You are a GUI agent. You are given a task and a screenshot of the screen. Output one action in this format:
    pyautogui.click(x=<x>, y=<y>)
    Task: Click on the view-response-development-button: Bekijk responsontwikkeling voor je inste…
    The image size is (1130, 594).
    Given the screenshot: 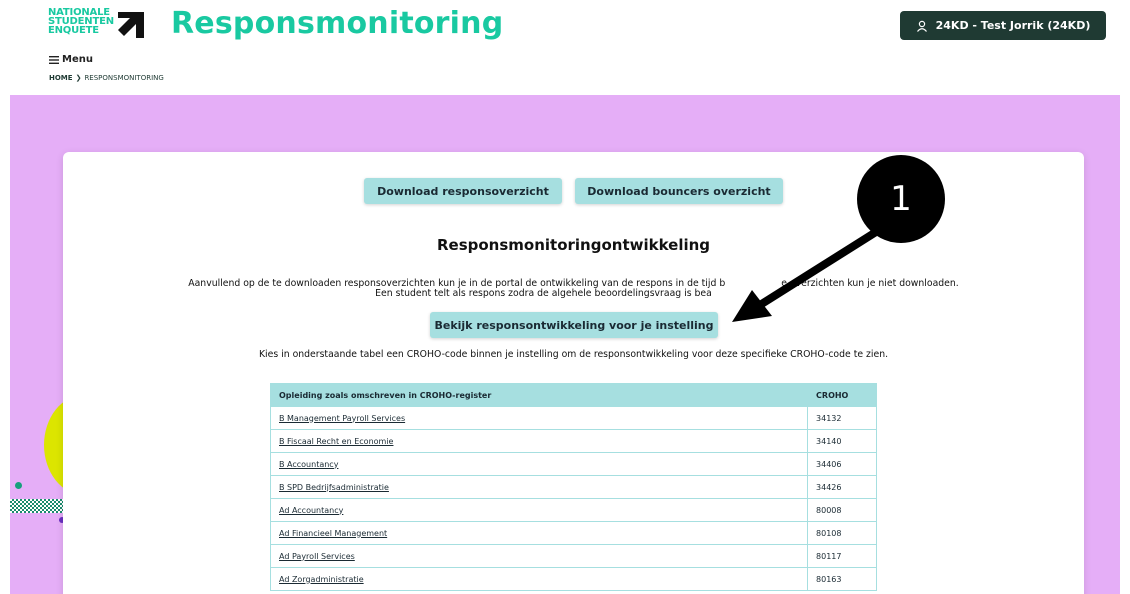 What is the action you would take?
    pyautogui.click(x=574, y=325)
    